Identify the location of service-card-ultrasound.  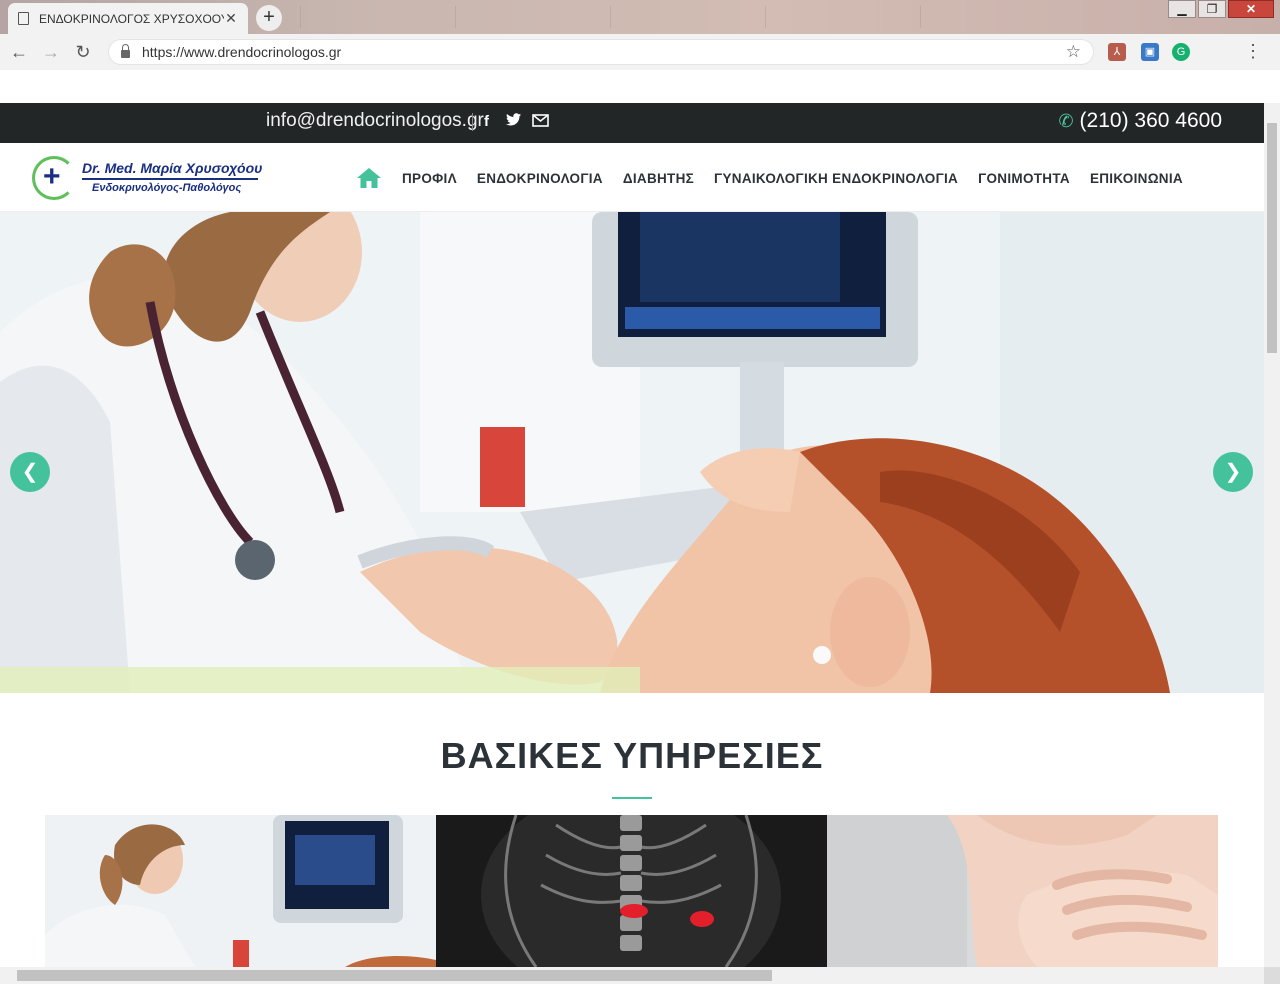
(240, 891).